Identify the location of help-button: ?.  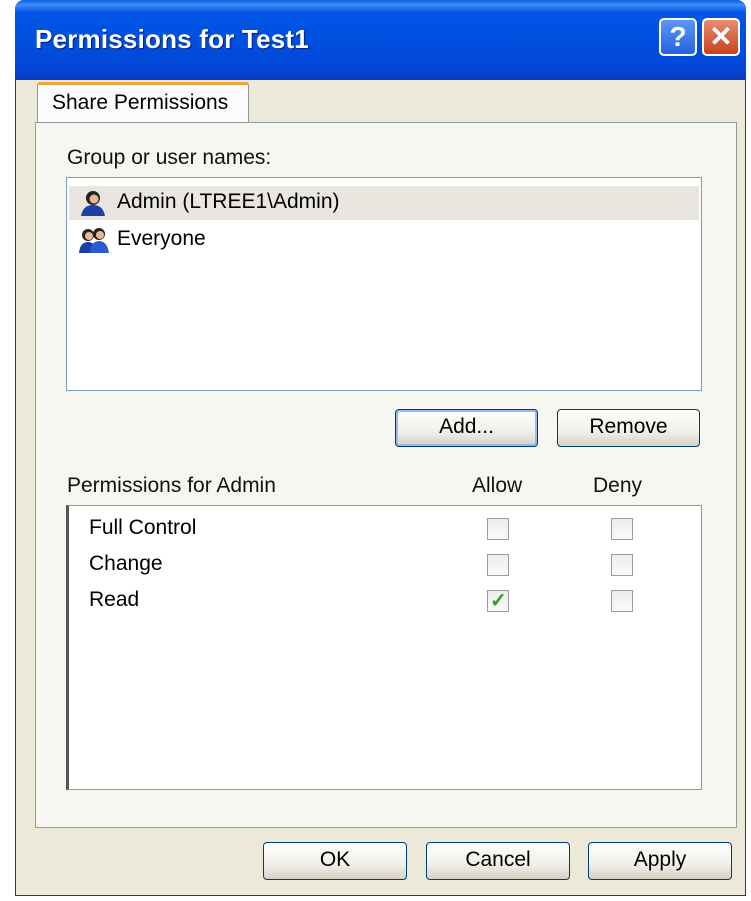
(678, 37).